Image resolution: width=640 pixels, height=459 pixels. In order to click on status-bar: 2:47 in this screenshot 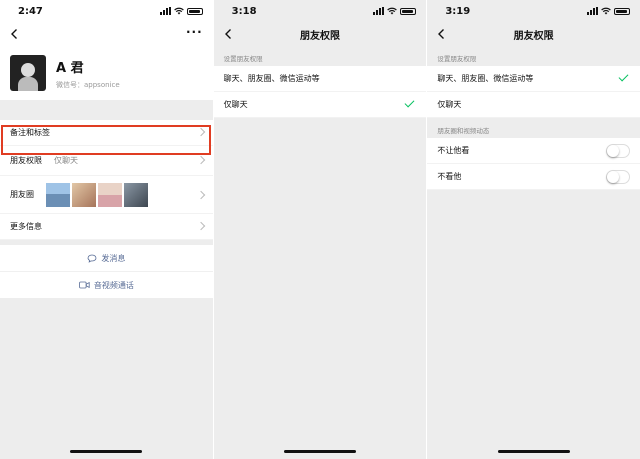, I will do `click(106, 11)`.